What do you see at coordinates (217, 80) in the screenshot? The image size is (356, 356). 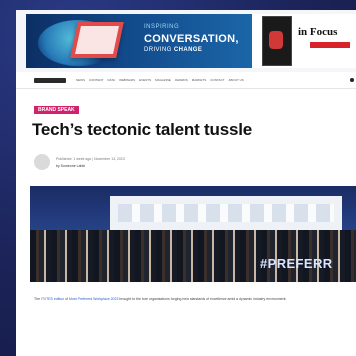 I see `nav-item: CONTACT` at bounding box center [217, 80].